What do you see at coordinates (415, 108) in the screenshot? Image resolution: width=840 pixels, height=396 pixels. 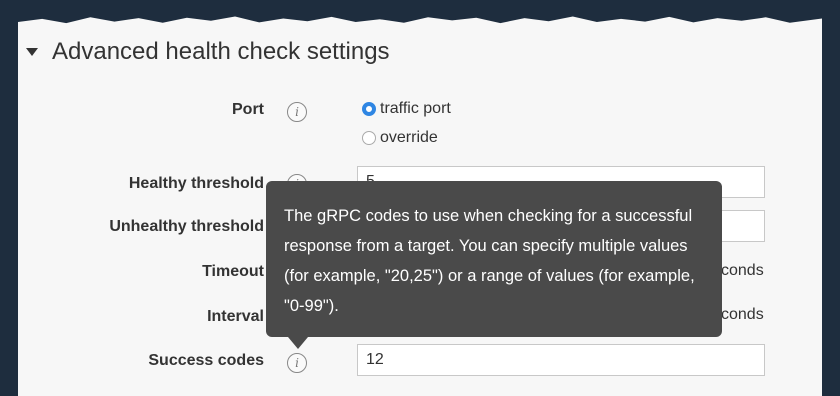 I see `radio-traffic-port-label: traffic port` at bounding box center [415, 108].